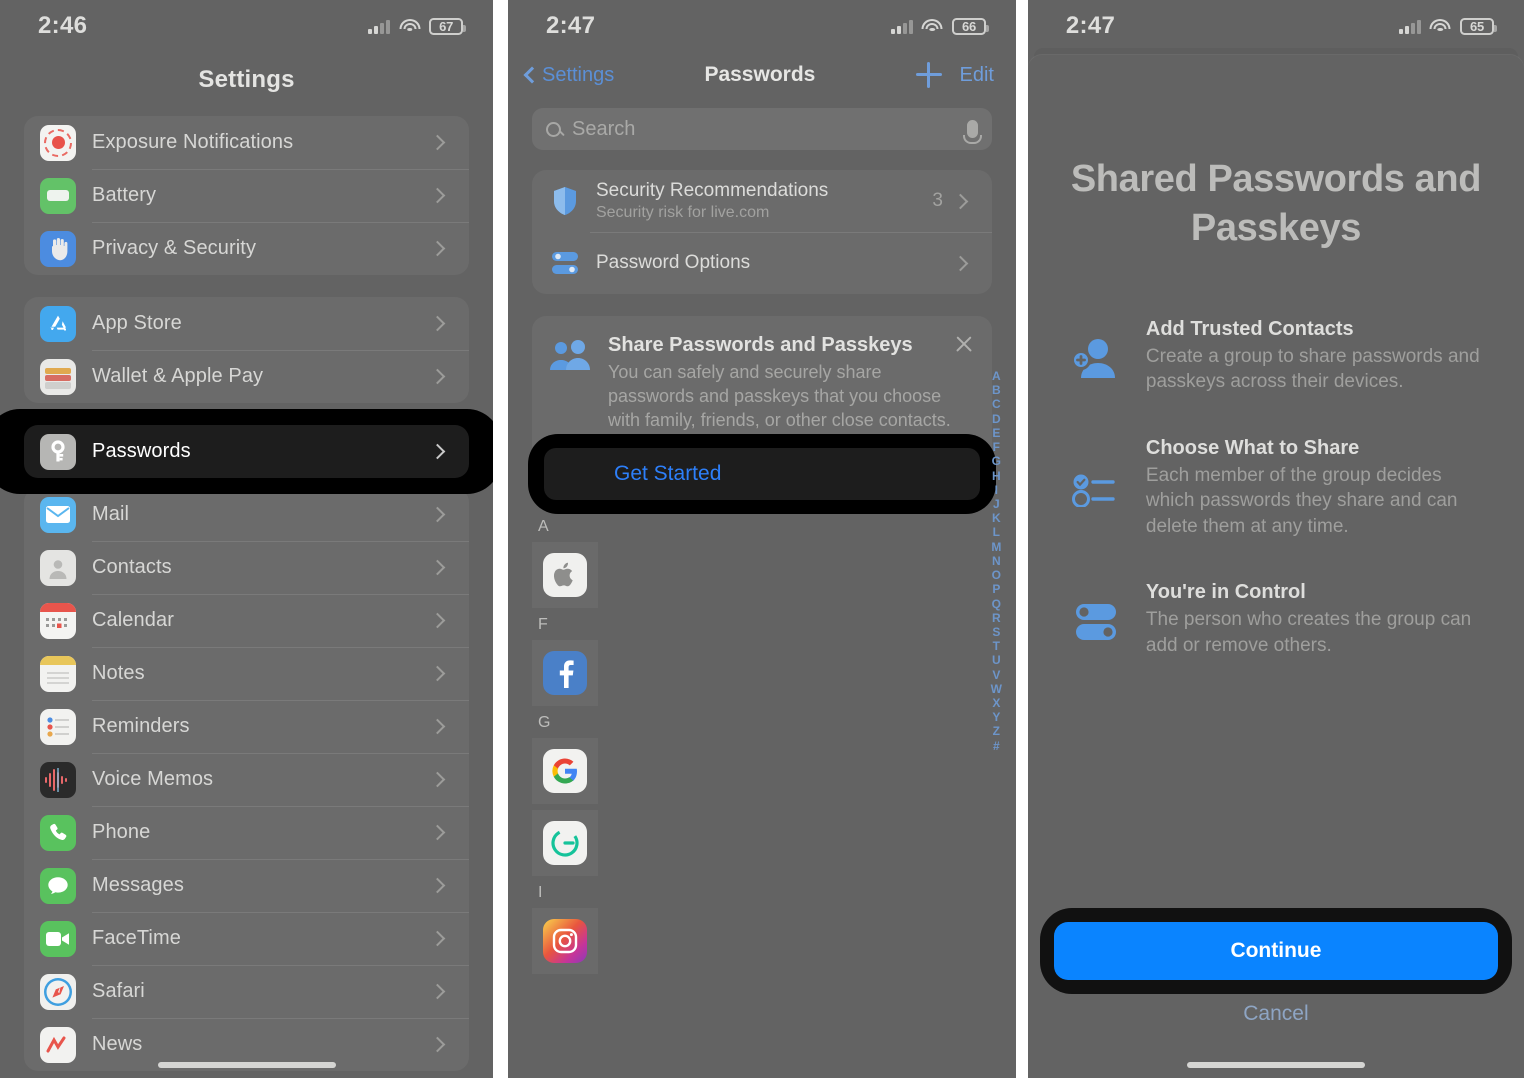 This screenshot has width=1524, height=1078. I want to click on sidebar-item-contacts: Contacts, so click(247, 567).